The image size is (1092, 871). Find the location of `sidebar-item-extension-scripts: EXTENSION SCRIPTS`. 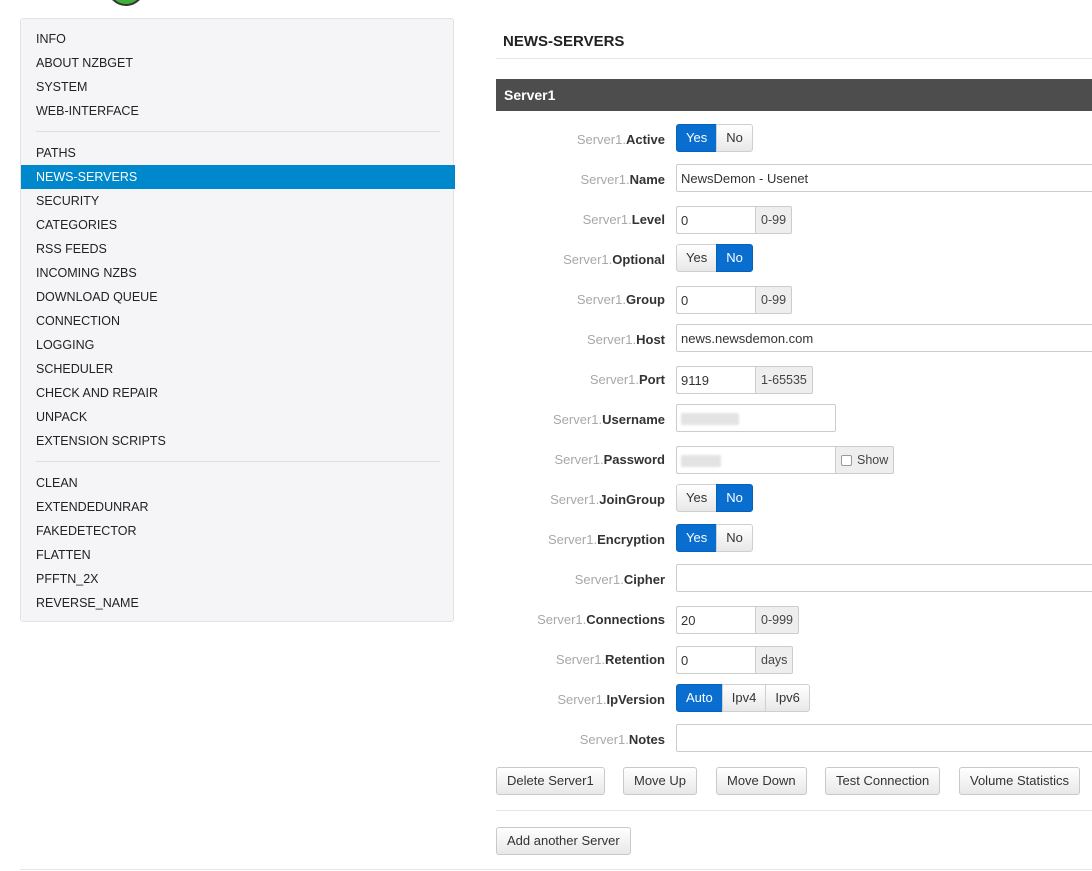

sidebar-item-extension-scripts: EXTENSION SCRIPTS is located at coordinates (238, 441).